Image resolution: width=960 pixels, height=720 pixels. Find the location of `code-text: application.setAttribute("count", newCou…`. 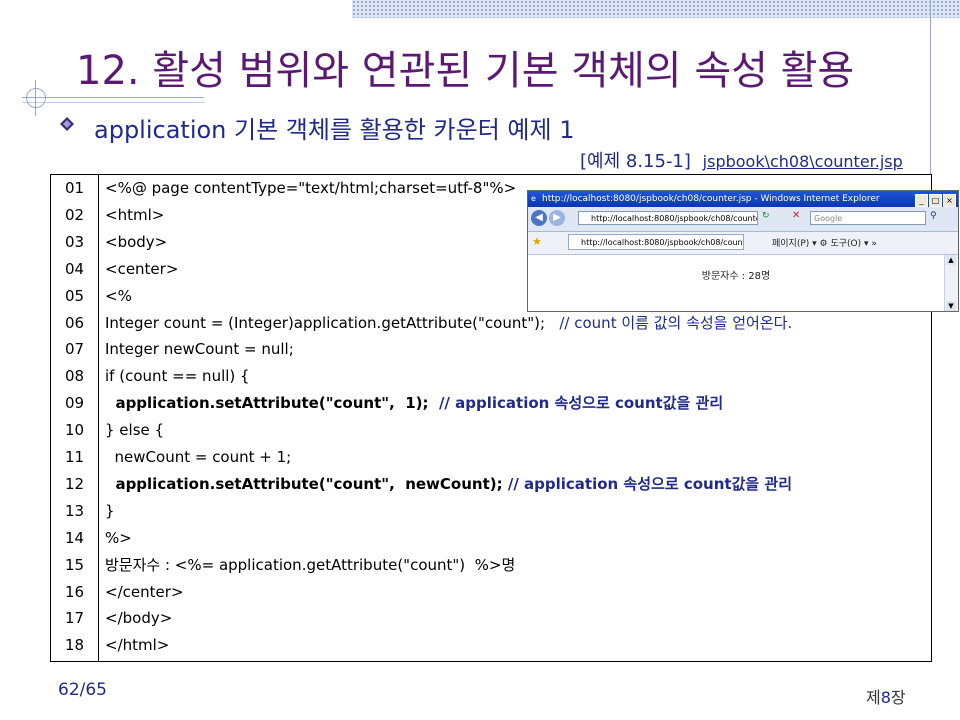

code-text: application.setAttribute("count", newCou… is located at coordinates (448, 484).